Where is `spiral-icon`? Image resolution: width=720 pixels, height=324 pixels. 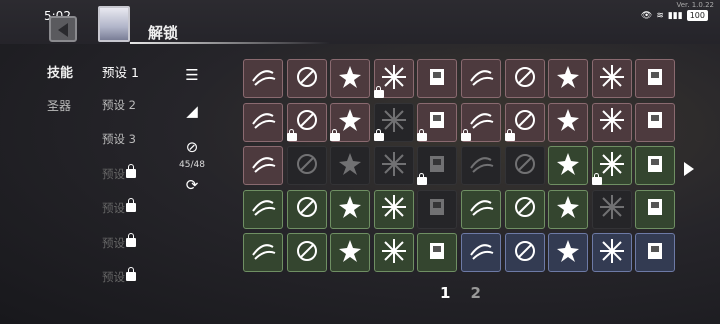
spiral-icon is located at coordinates (655, 79).